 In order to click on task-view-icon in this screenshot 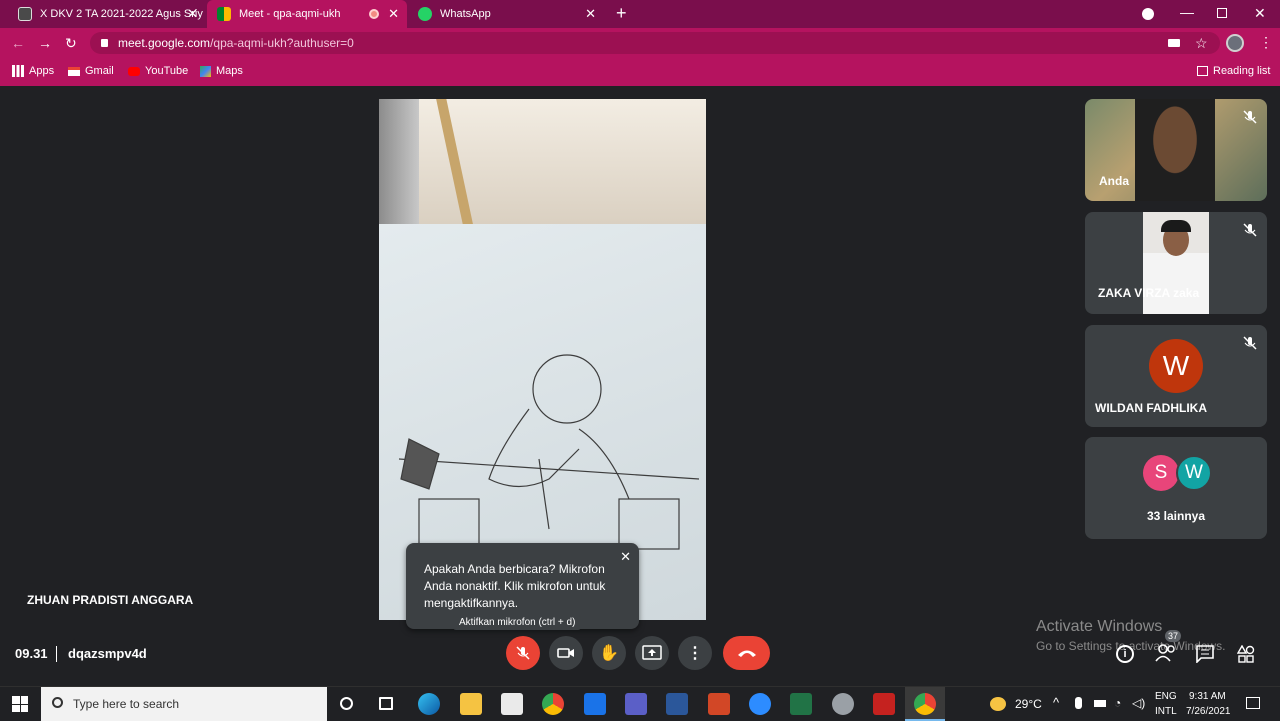, I will do `click(386, 703)`.